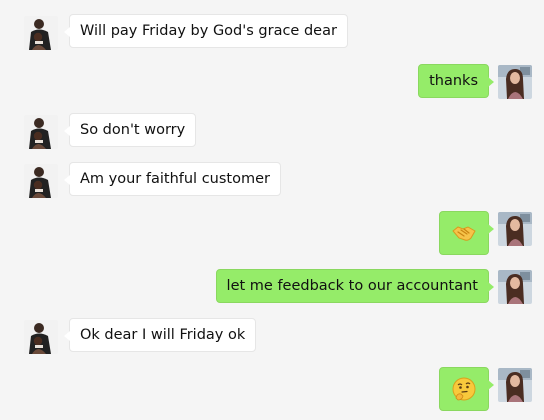  What do you see at coordinates (130, 130) in the screenshot?
I see `incoming-message-bubble: So don't worry` at bounding box center [130, 130].